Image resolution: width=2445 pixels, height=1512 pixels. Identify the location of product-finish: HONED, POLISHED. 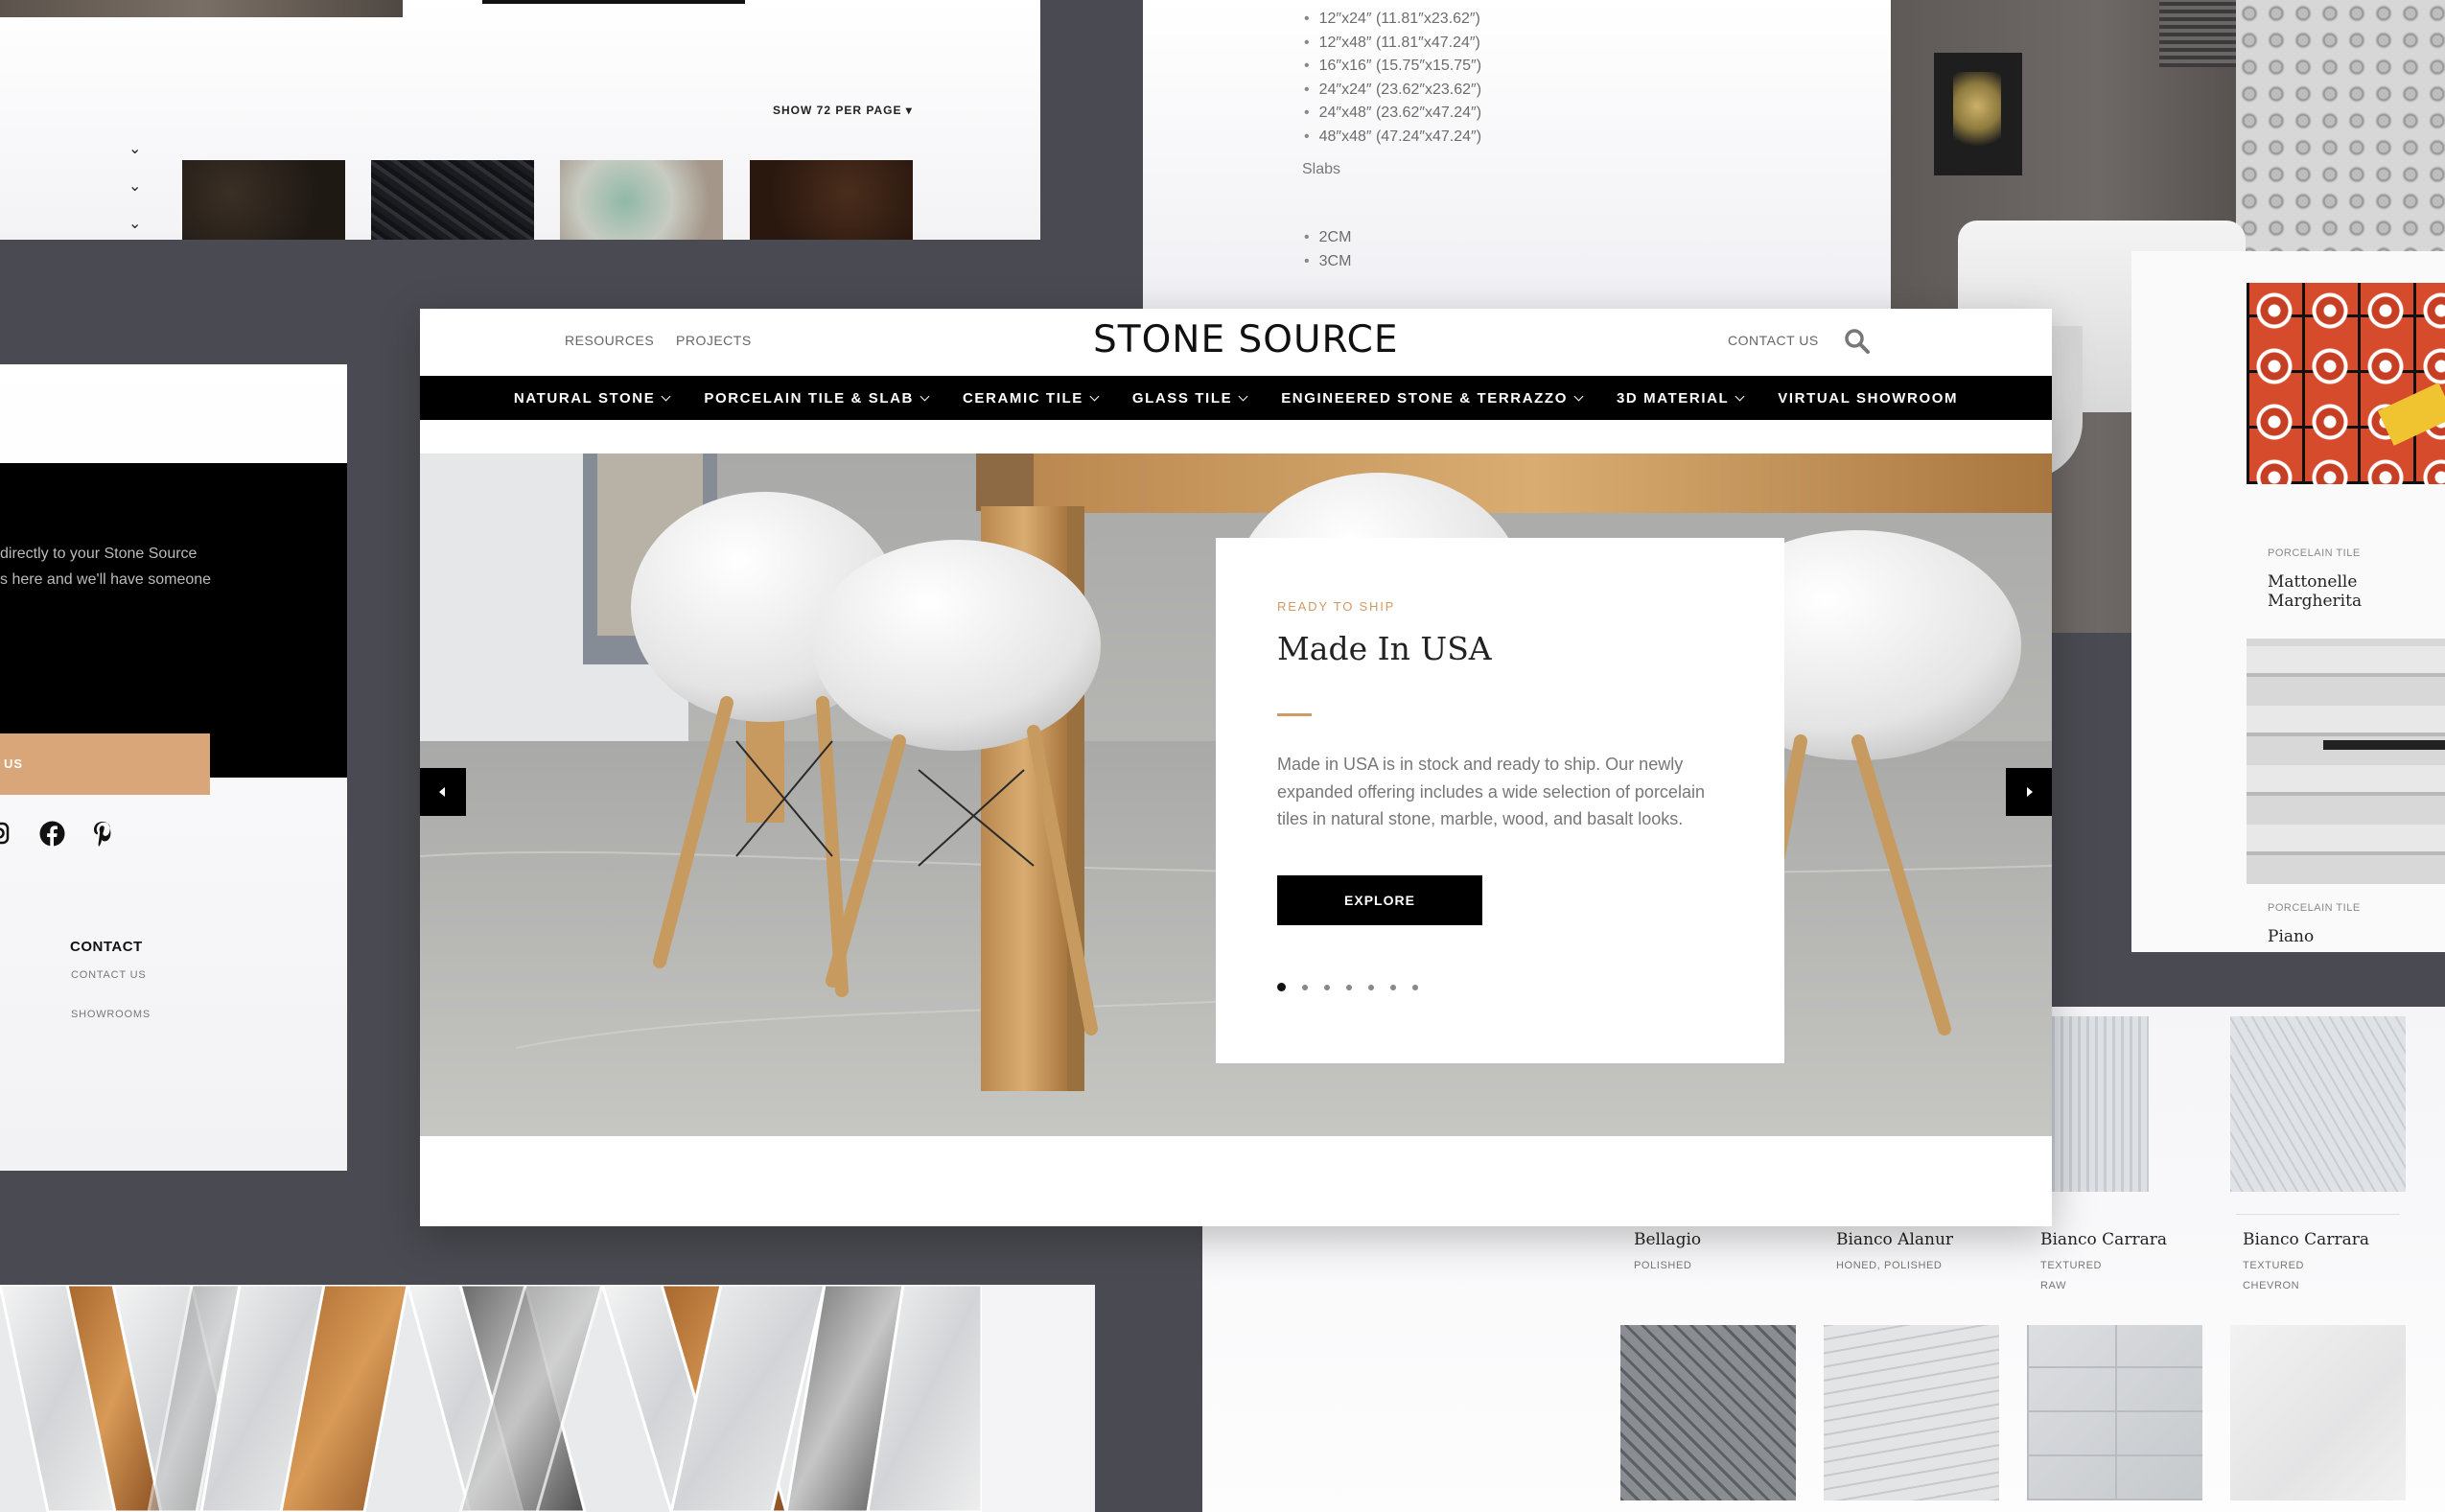
(1889, 1265).